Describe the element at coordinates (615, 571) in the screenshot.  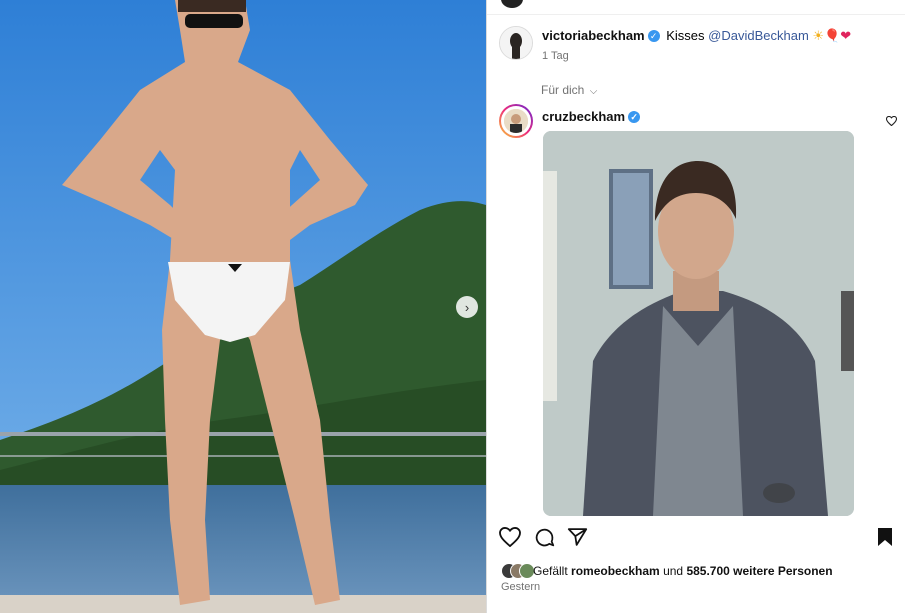
I see `liked-by-username: romeobeckham` at that location.